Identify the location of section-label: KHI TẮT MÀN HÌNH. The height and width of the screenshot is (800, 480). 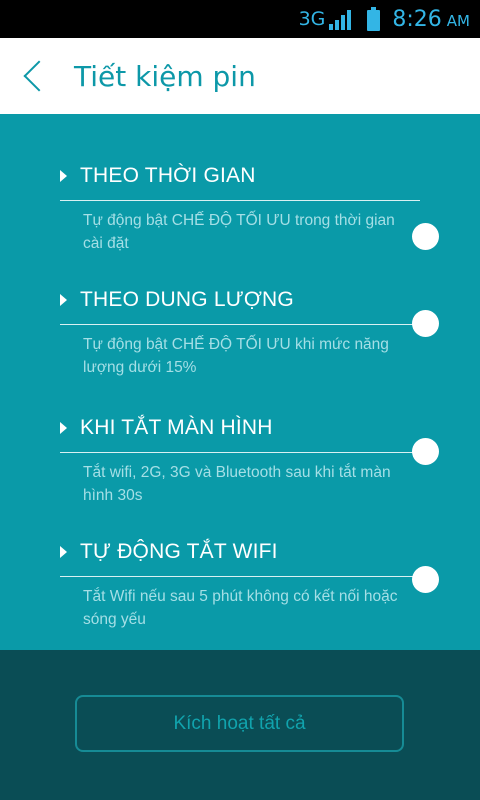
(176, 427).